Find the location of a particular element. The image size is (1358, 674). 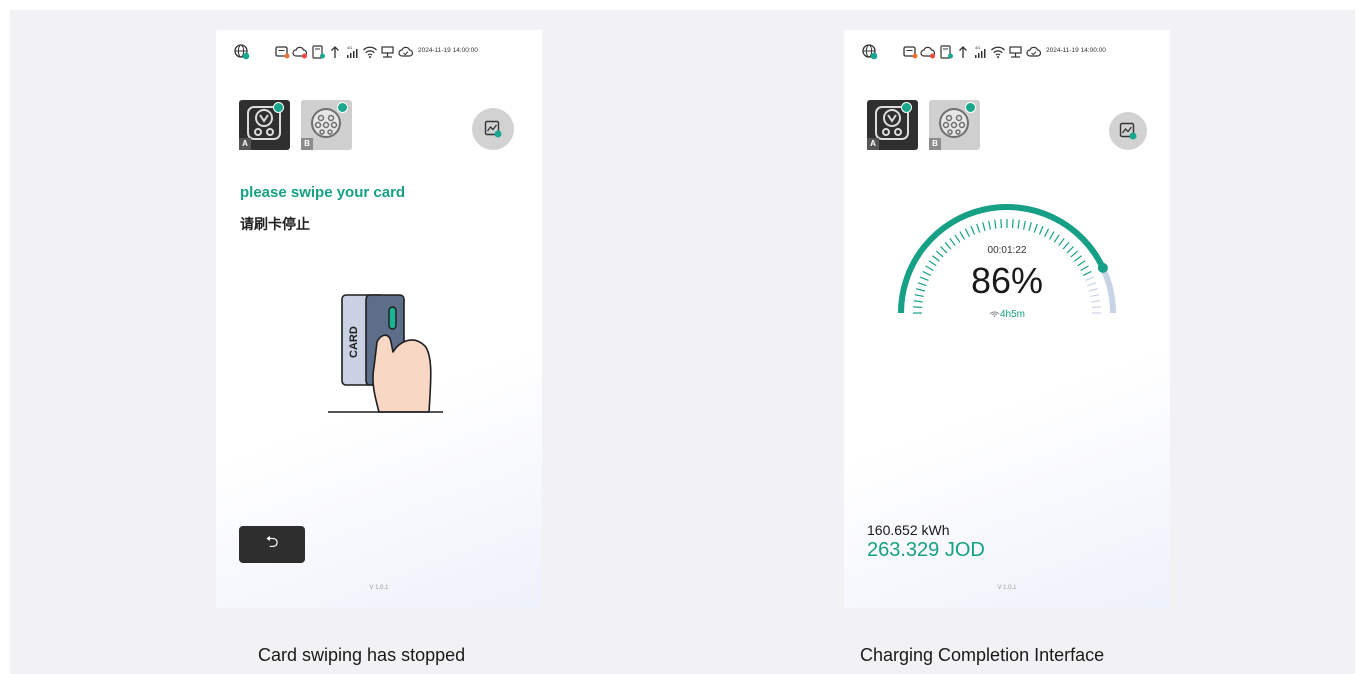

back-button: ⮌ is located at coordinates (272, 544).